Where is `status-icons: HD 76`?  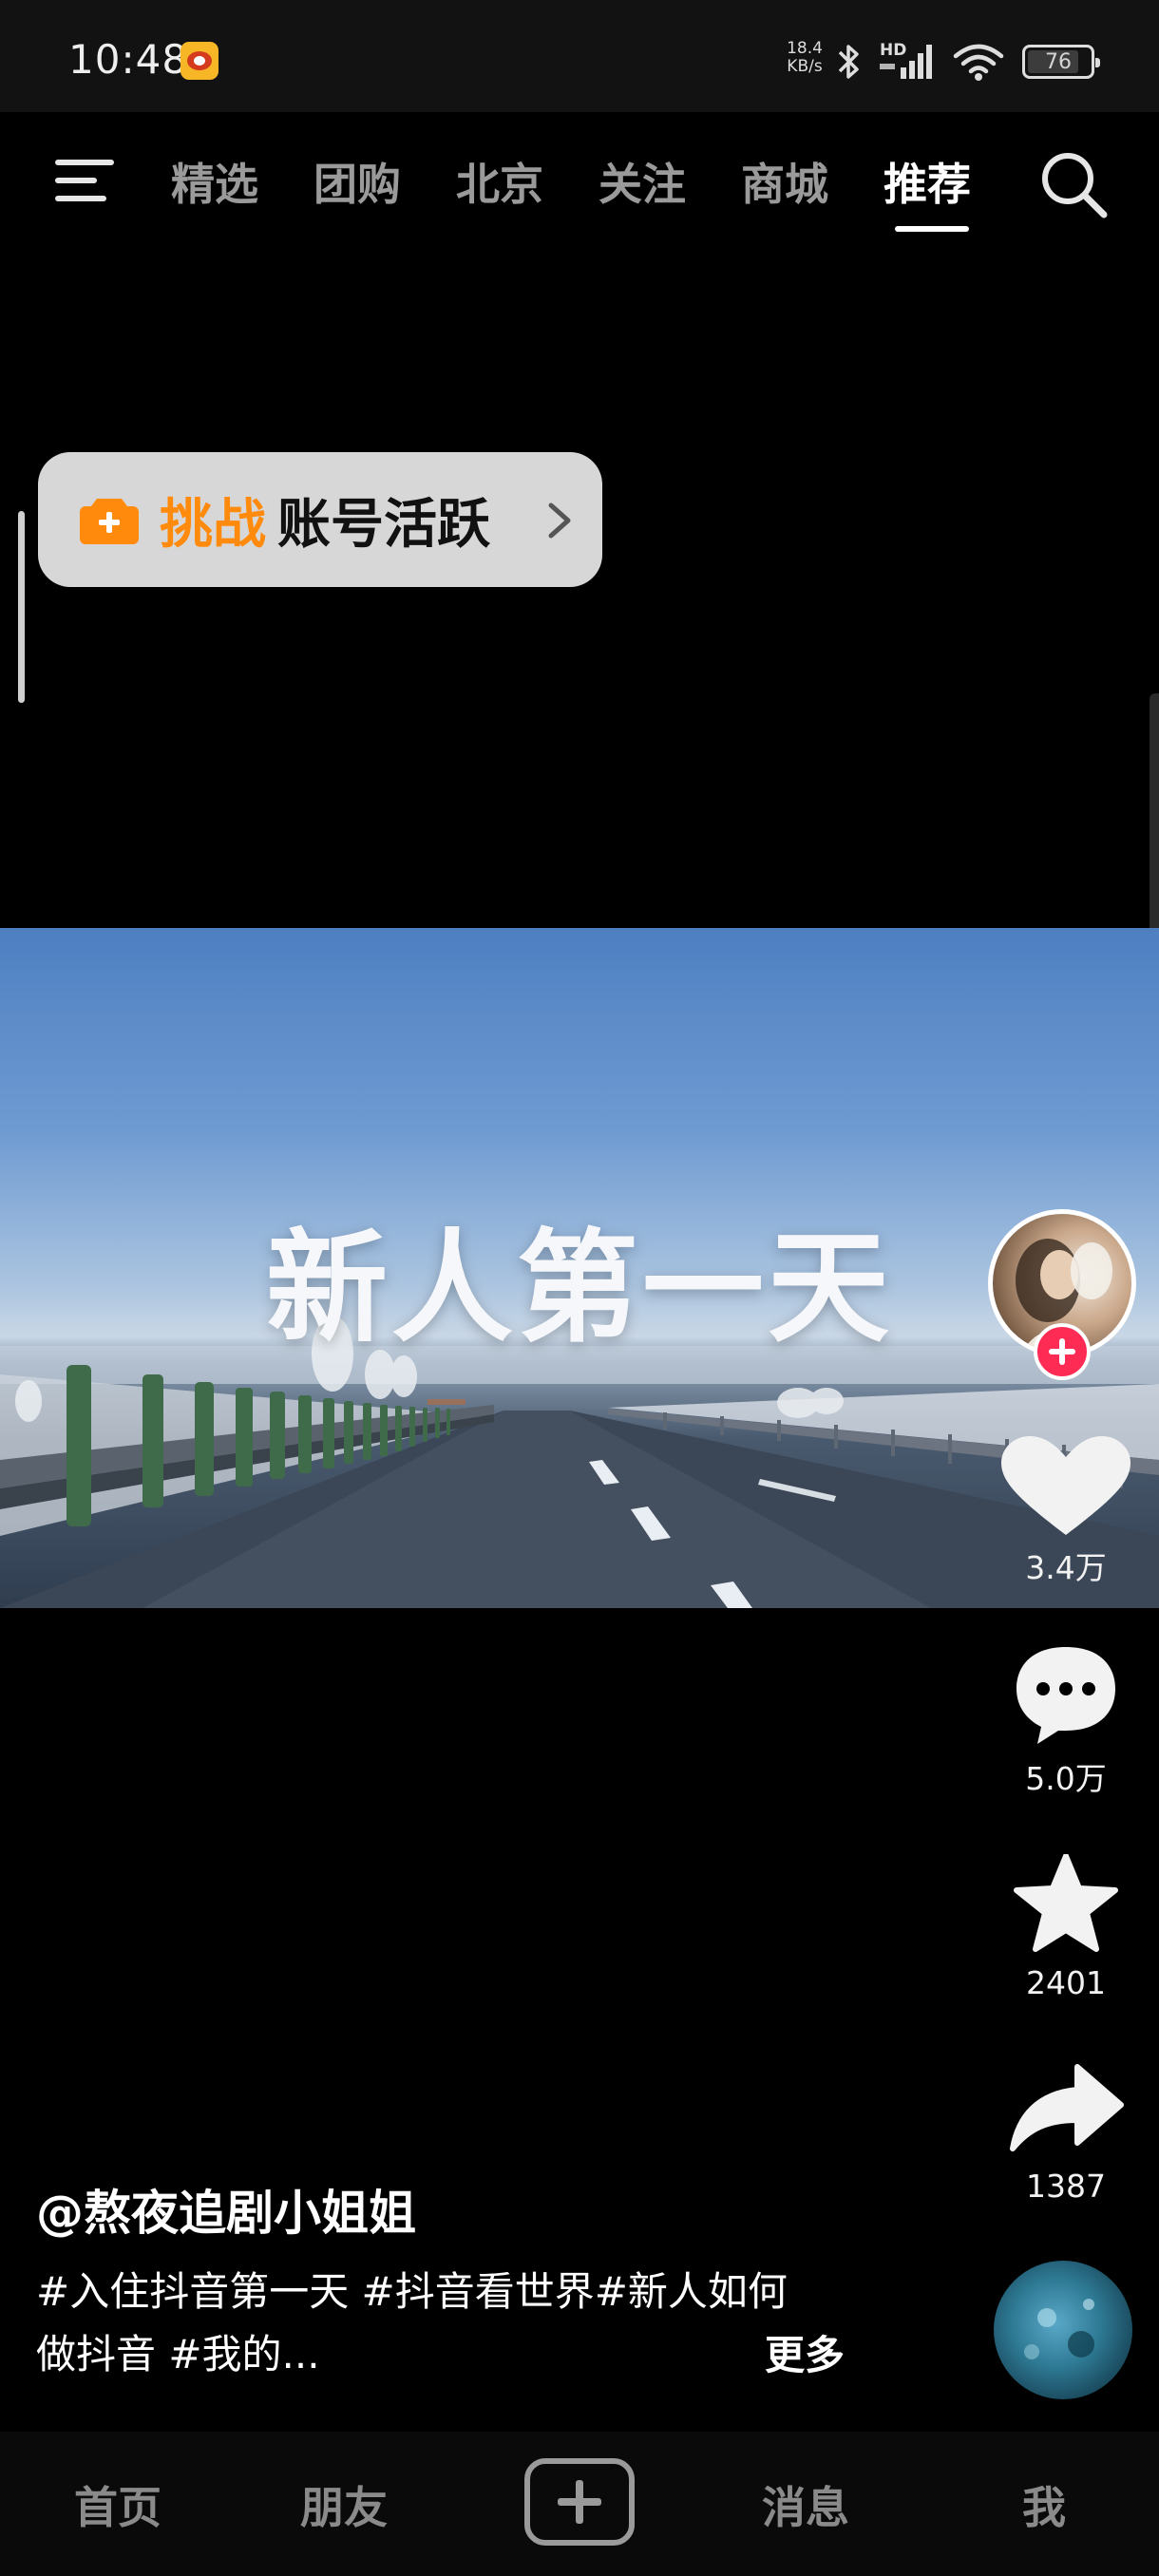 status-icons: HD 76 is located at coordinates (968, 61).